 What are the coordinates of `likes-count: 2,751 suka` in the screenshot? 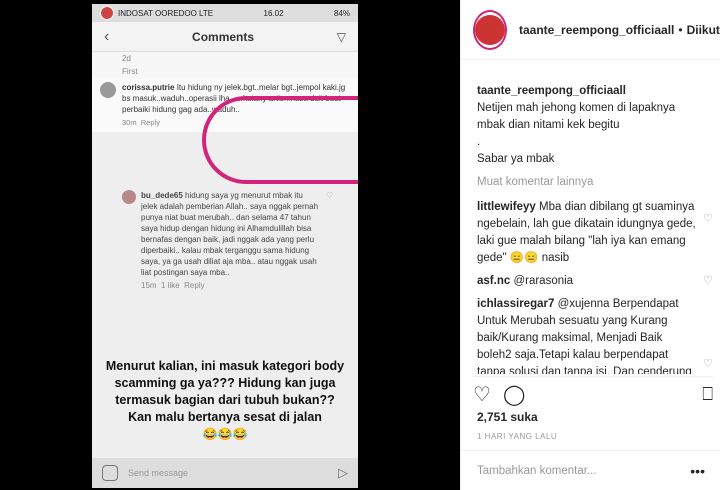 It's located at (507, 417).